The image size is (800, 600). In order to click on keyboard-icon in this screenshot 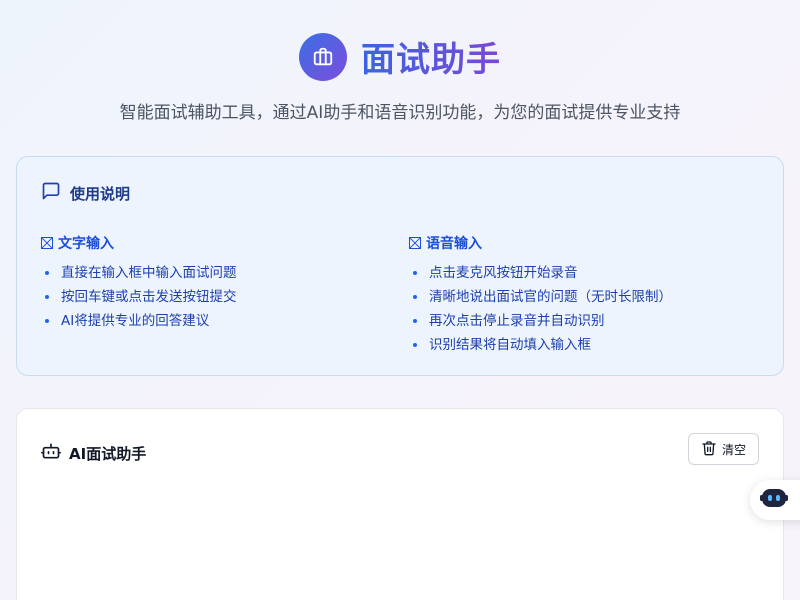, I will do `click(47, 243)`.